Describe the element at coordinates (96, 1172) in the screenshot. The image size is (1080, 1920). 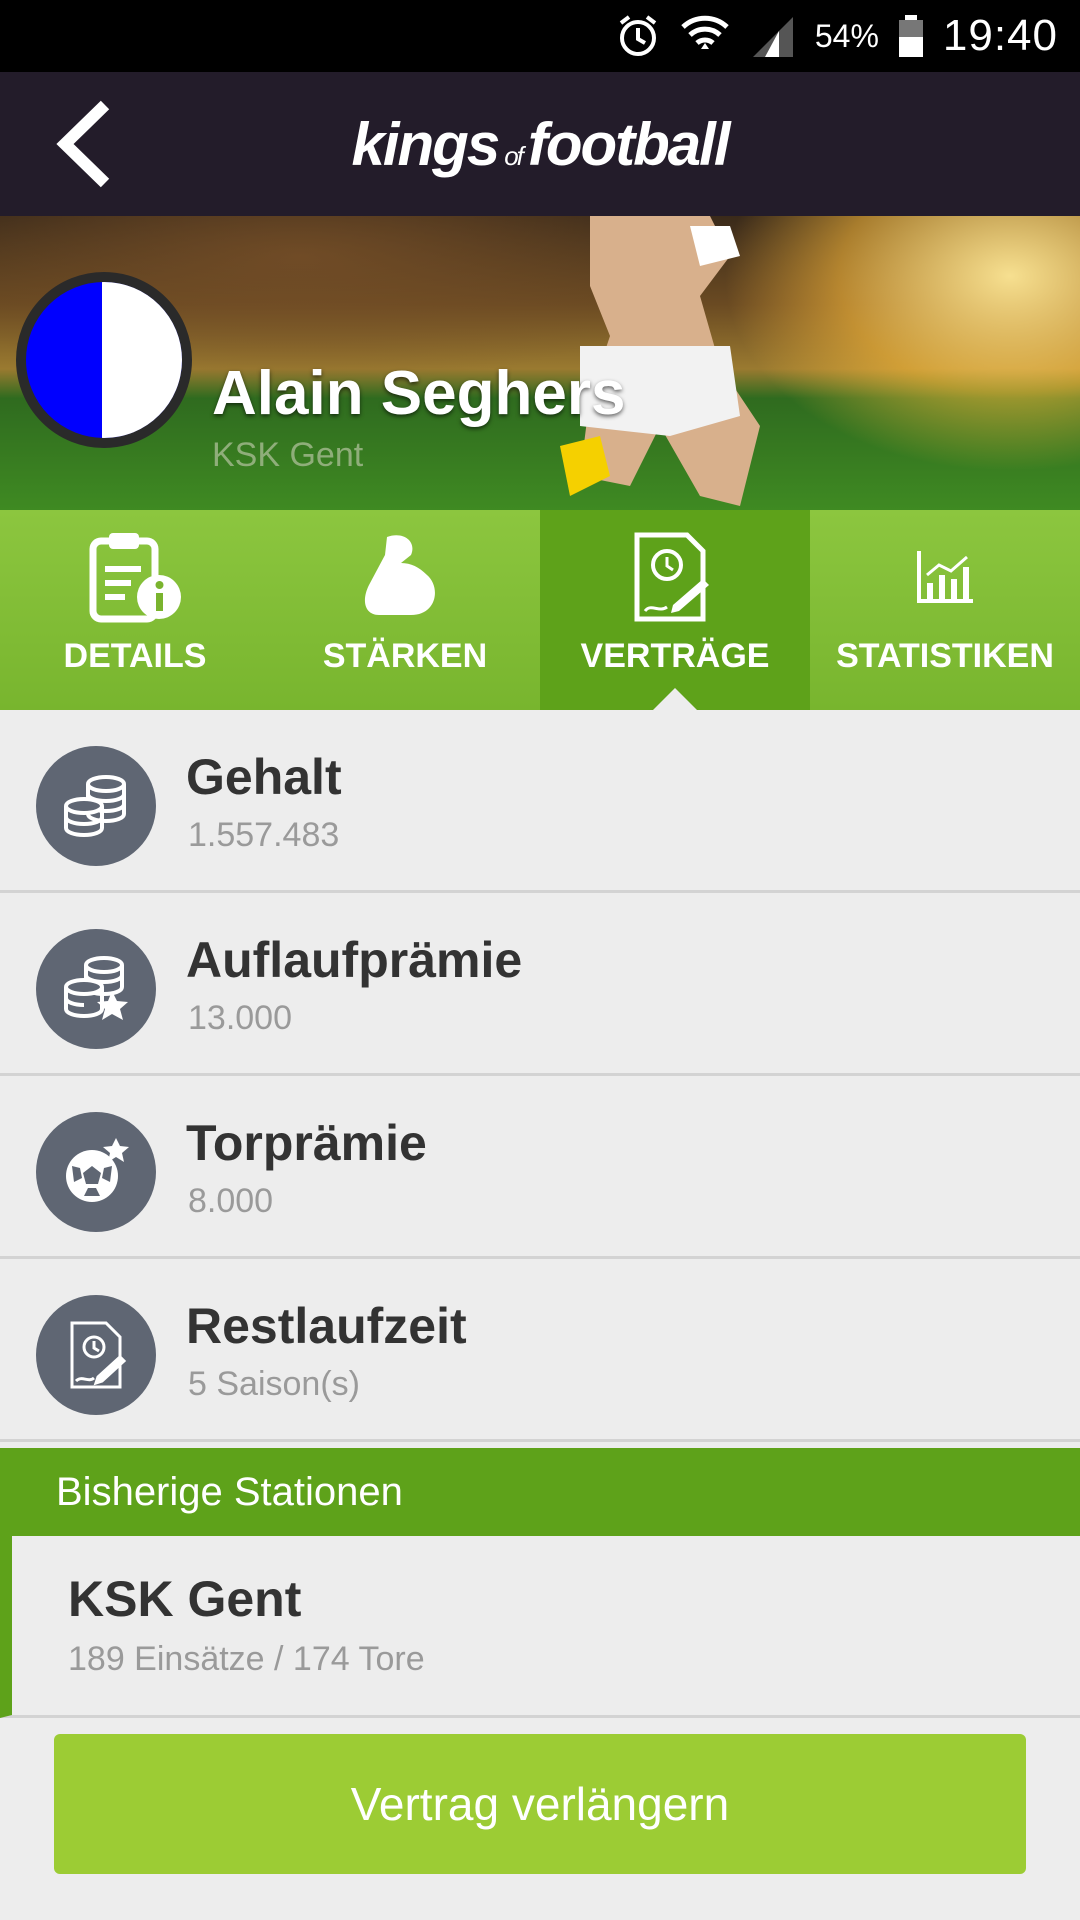
I see `ball-star-icon` at that location.